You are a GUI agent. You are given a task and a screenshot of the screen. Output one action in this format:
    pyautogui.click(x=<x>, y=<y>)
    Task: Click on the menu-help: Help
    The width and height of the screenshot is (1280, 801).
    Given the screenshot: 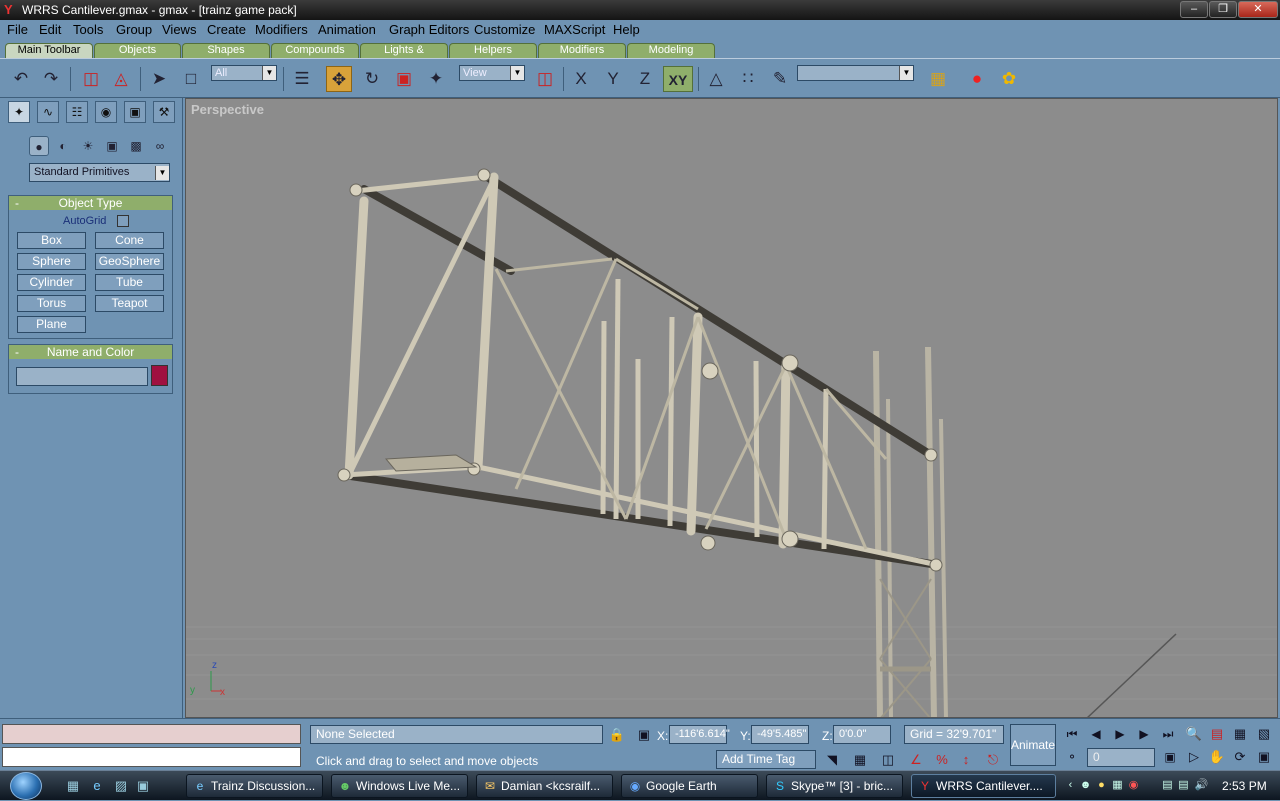 What is the action you would take?
    pyautogui.click(x=626, y=29)
    